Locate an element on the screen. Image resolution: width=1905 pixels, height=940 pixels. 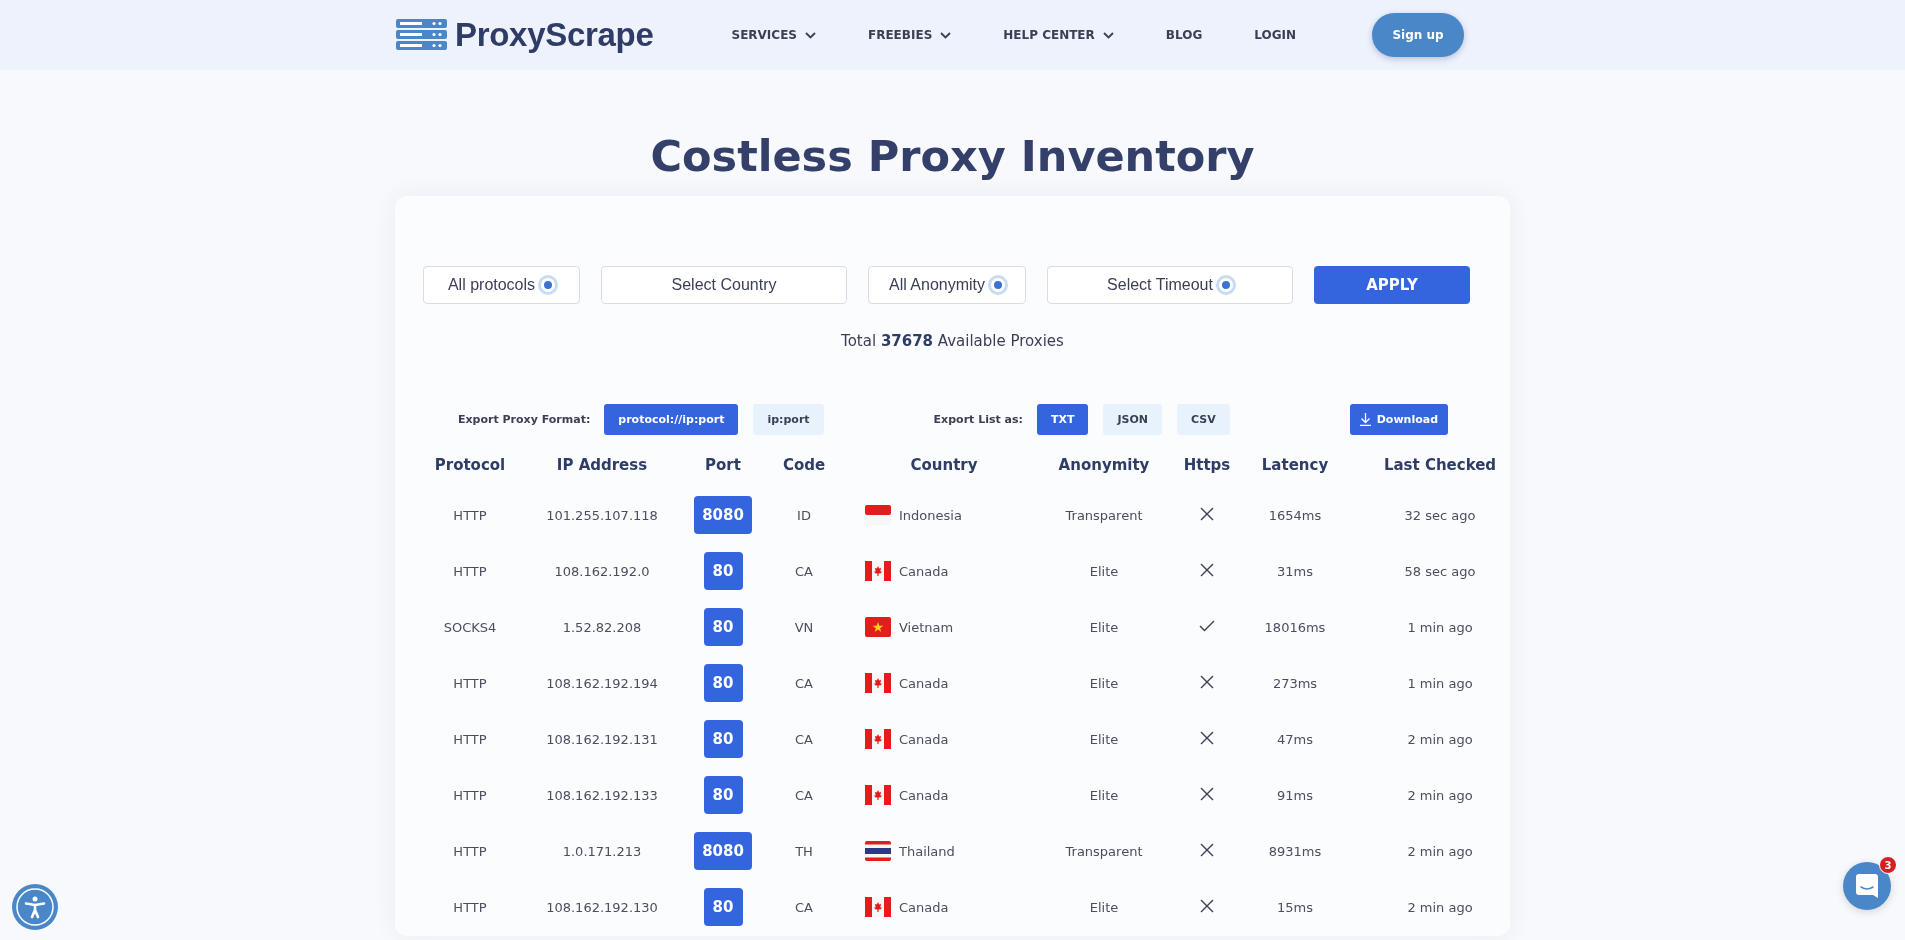
nav-link: BLOG is located at coordinates (1184, 35).